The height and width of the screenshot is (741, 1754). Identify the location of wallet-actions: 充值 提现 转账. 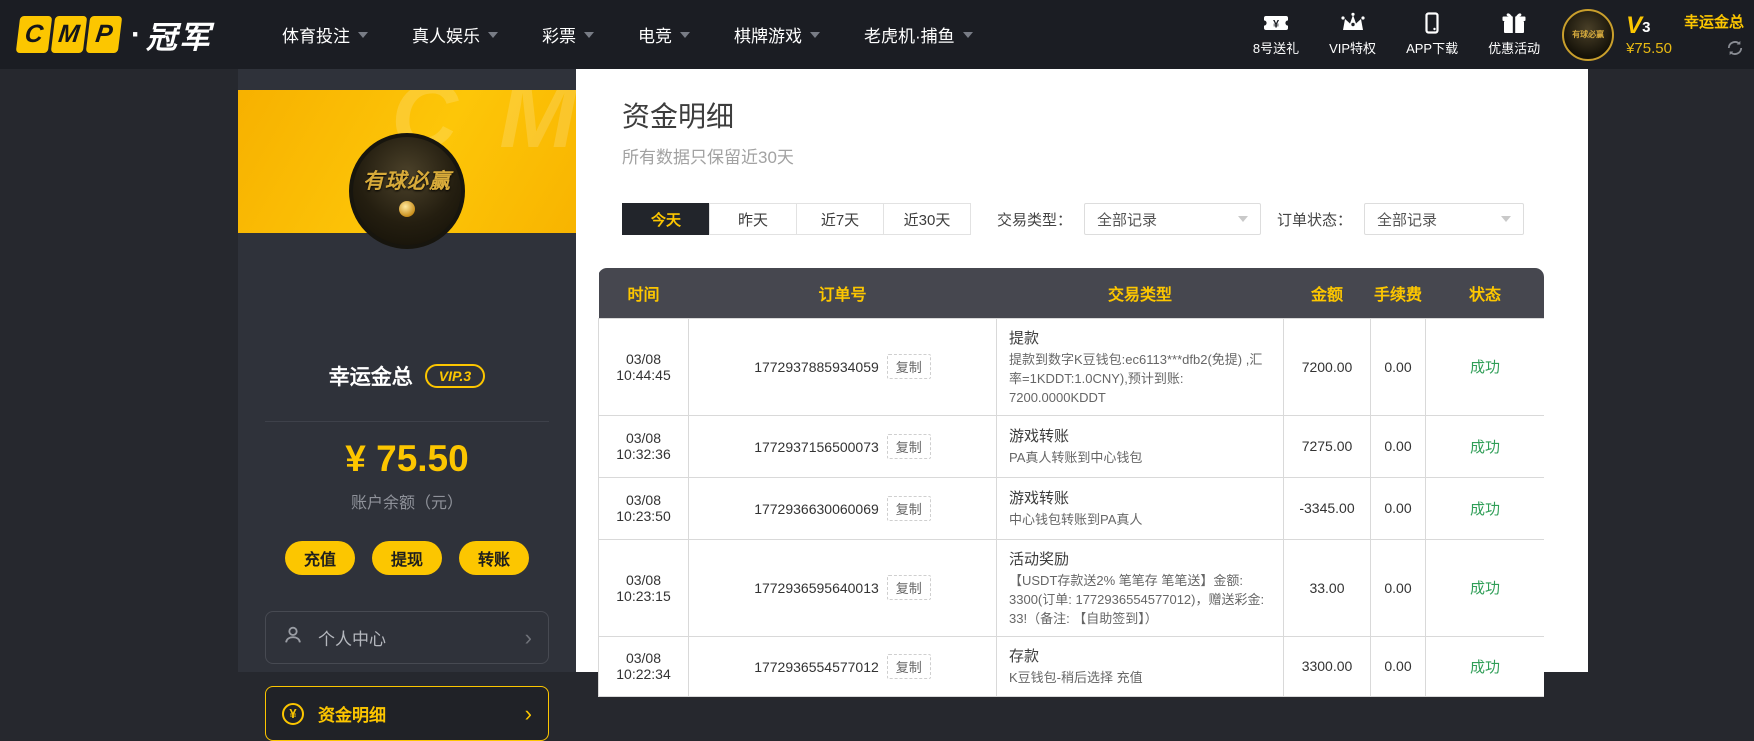
(407, 558).